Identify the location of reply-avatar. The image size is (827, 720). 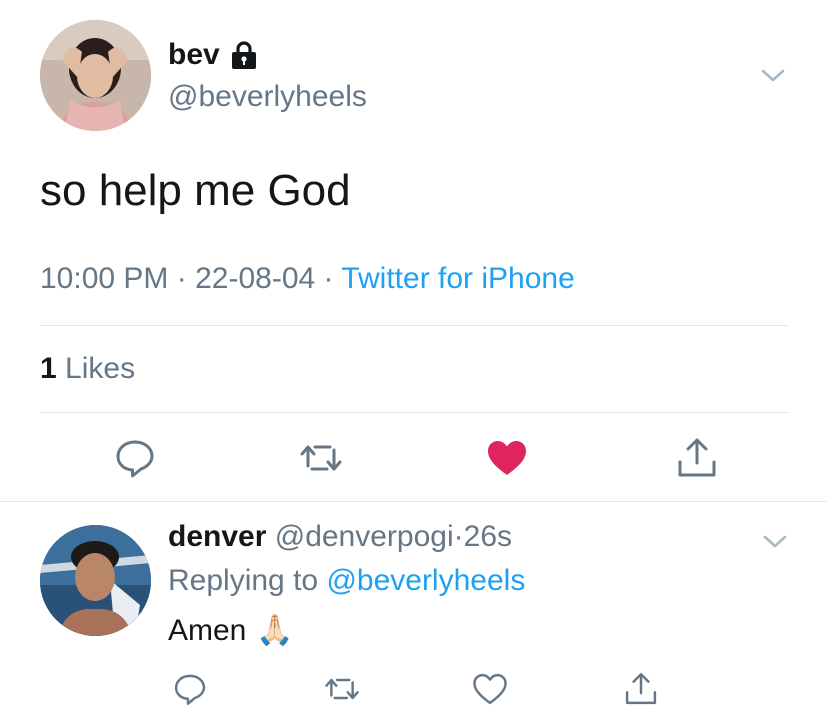
(95, 580).